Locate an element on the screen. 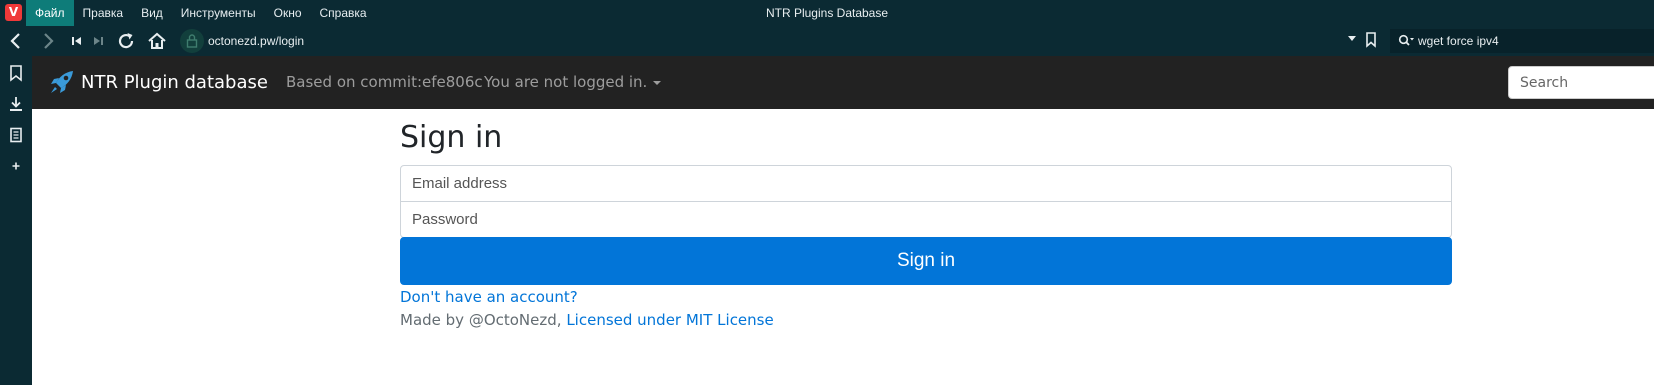 This screenshot has width=1654, height=385. signup-link: Don't have an account? is located at coordinates (489, 297).